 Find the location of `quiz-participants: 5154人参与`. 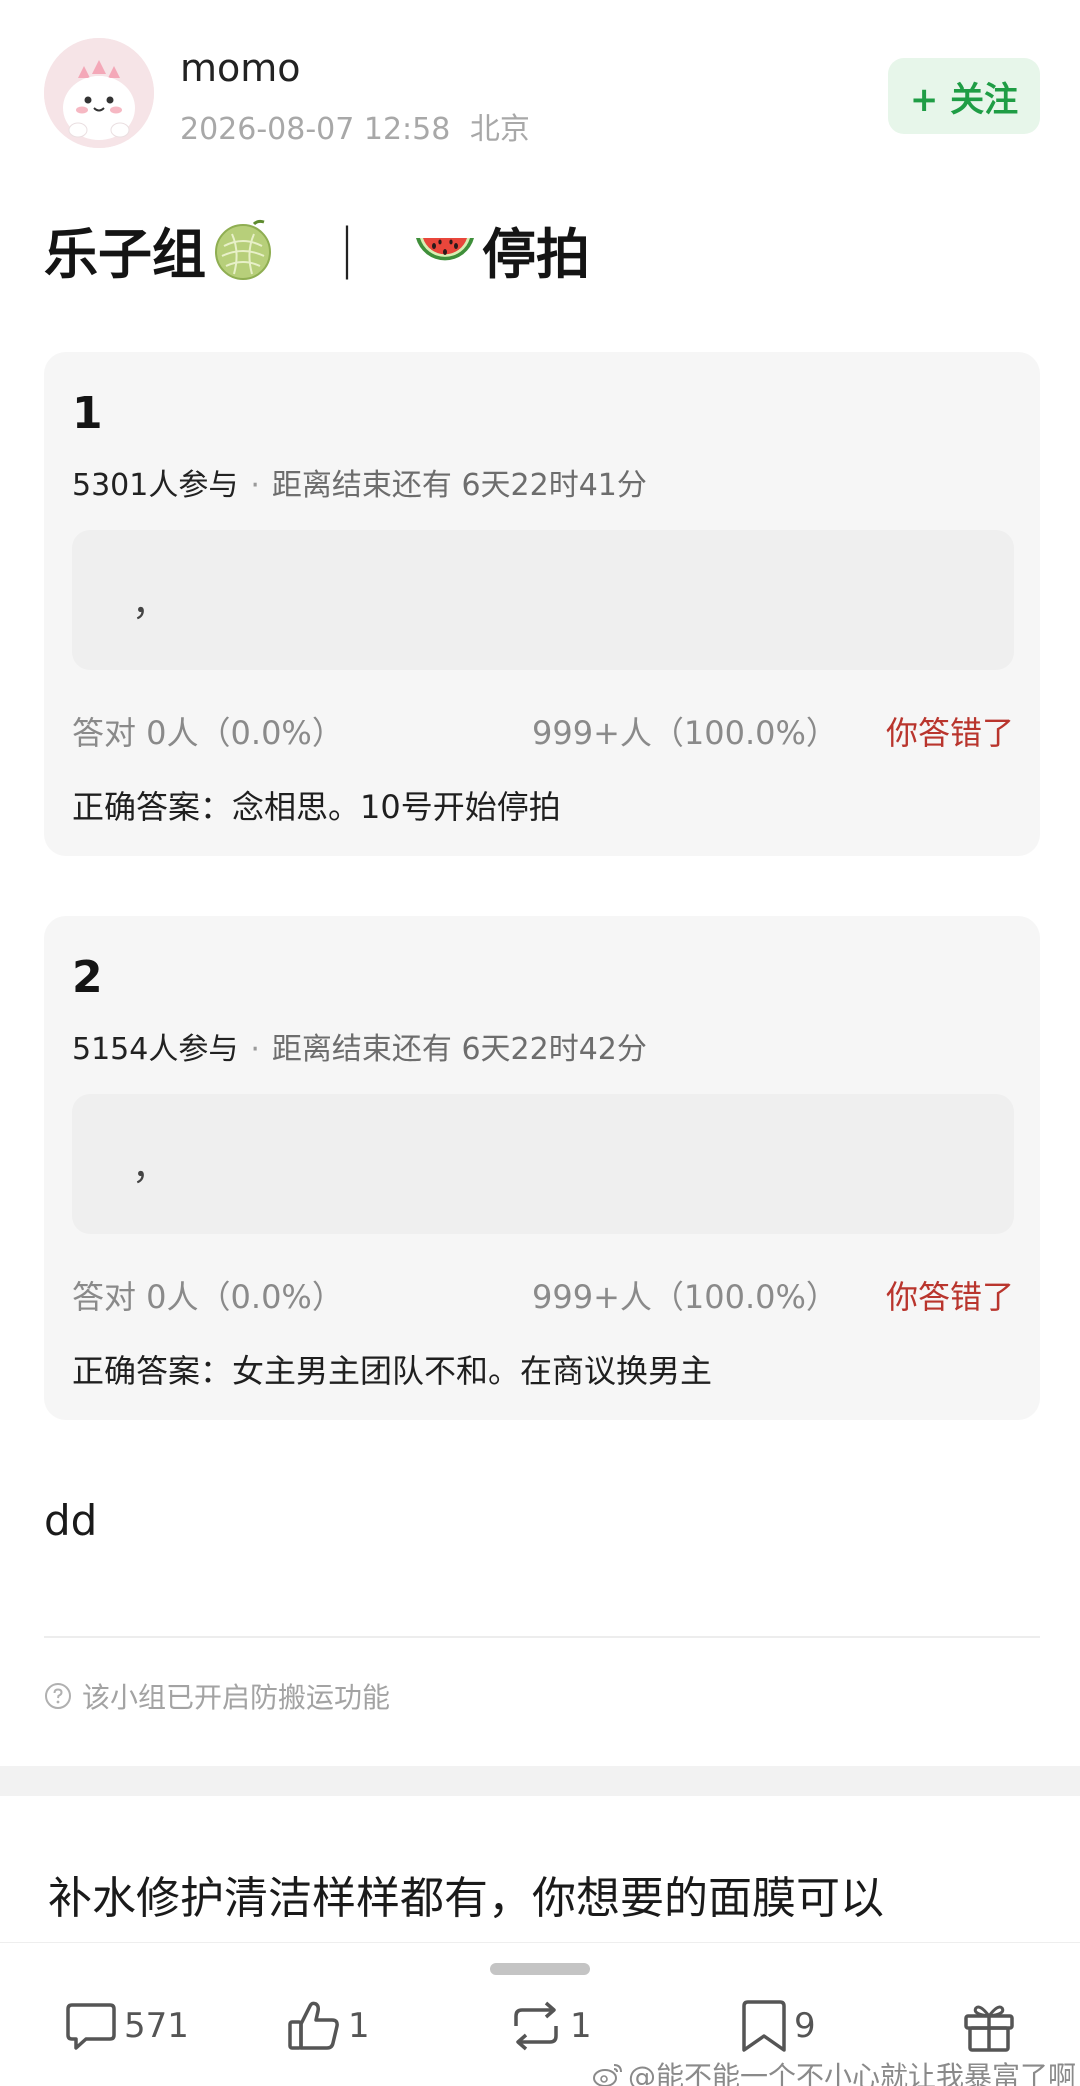

quiz-participants: 5154人参与 is located at coordinates (155, 1049).